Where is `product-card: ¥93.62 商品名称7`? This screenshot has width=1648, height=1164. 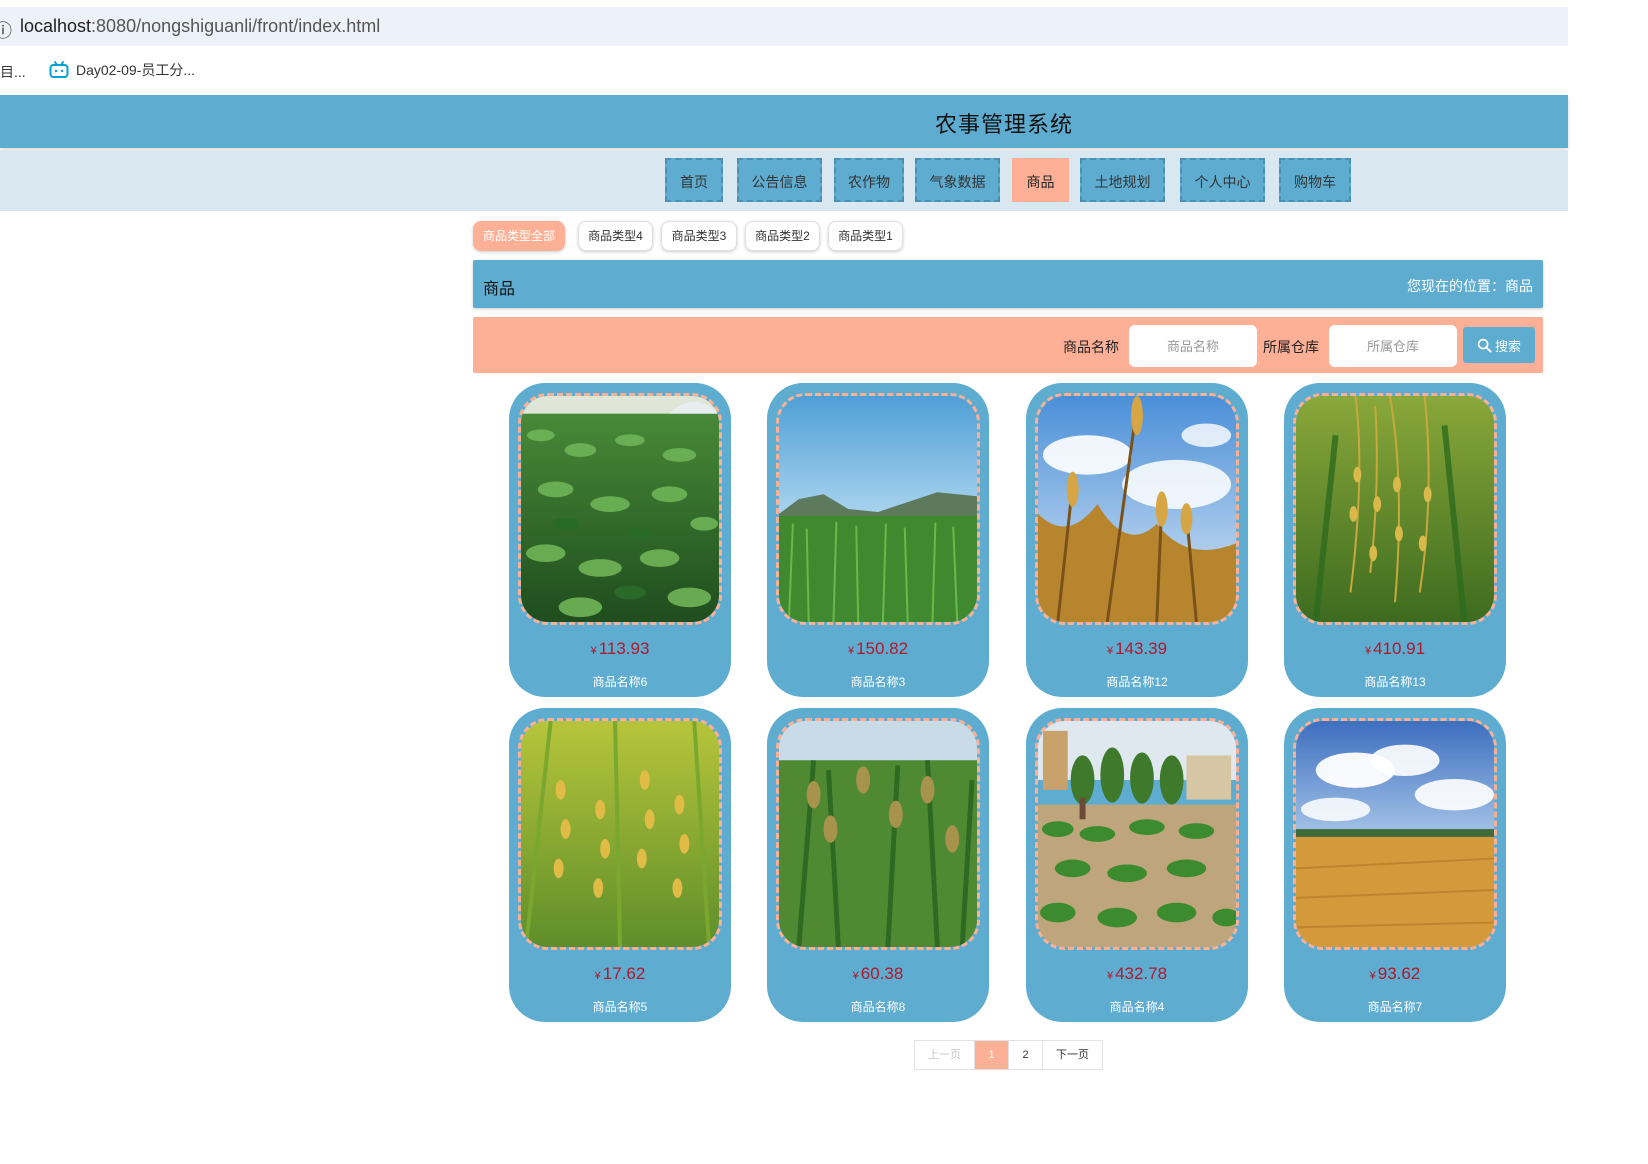 product-card: ¥93.62 商品名称7 is located at coordinates (1395, 865).